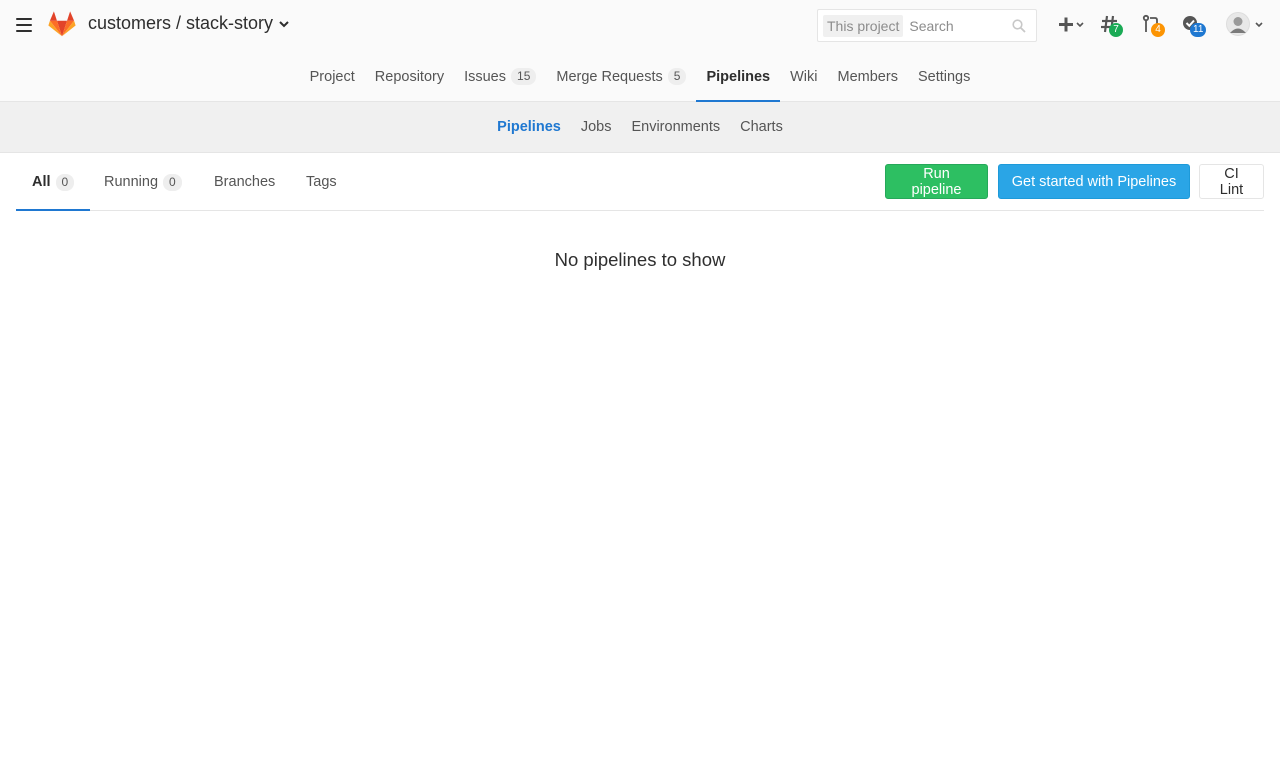  I want to click on nav-item-members: Members, so click(868, 76).